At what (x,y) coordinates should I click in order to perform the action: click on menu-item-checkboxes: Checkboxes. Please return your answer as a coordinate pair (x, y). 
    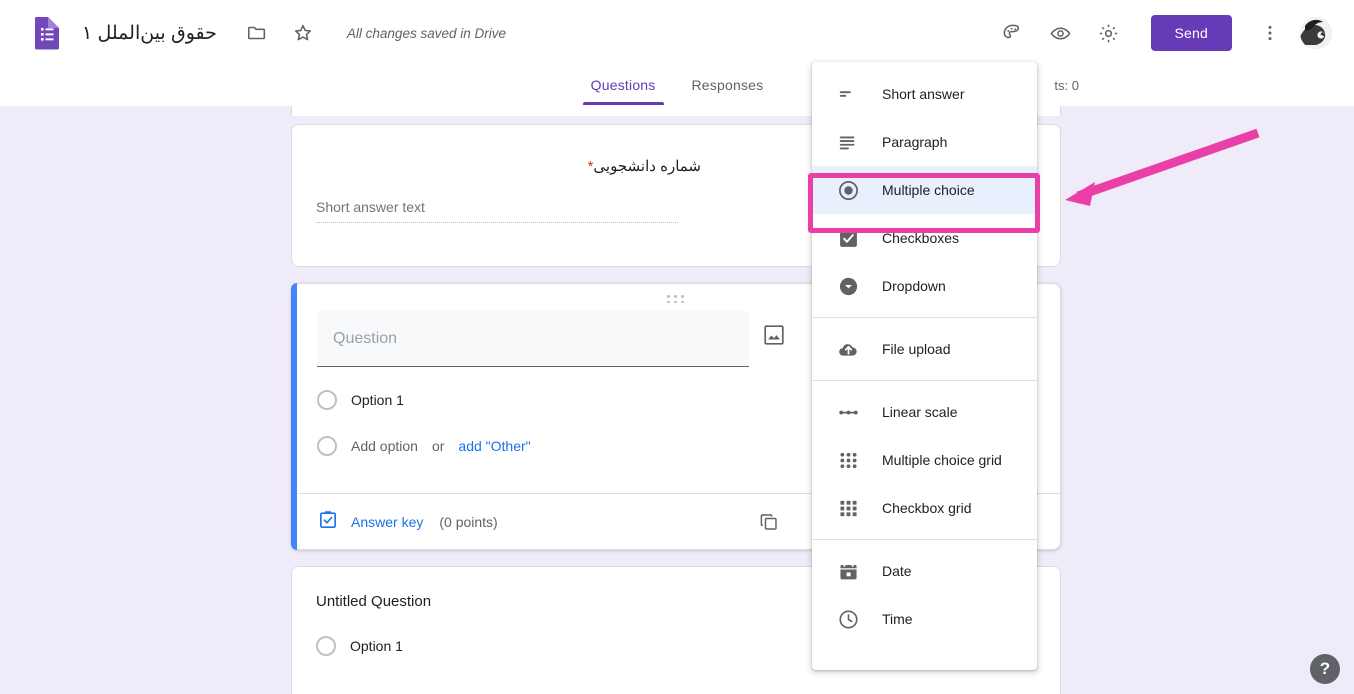
    Looking at the image, I should click on (924, 238).